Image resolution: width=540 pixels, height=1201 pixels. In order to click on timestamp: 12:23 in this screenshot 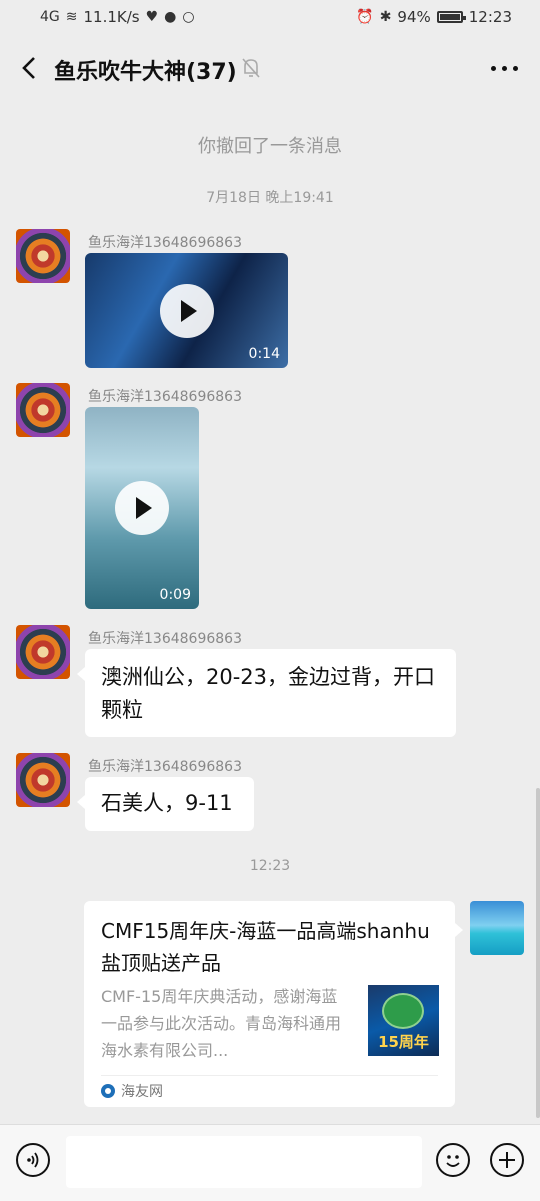, I will do `click(270, 866)`.